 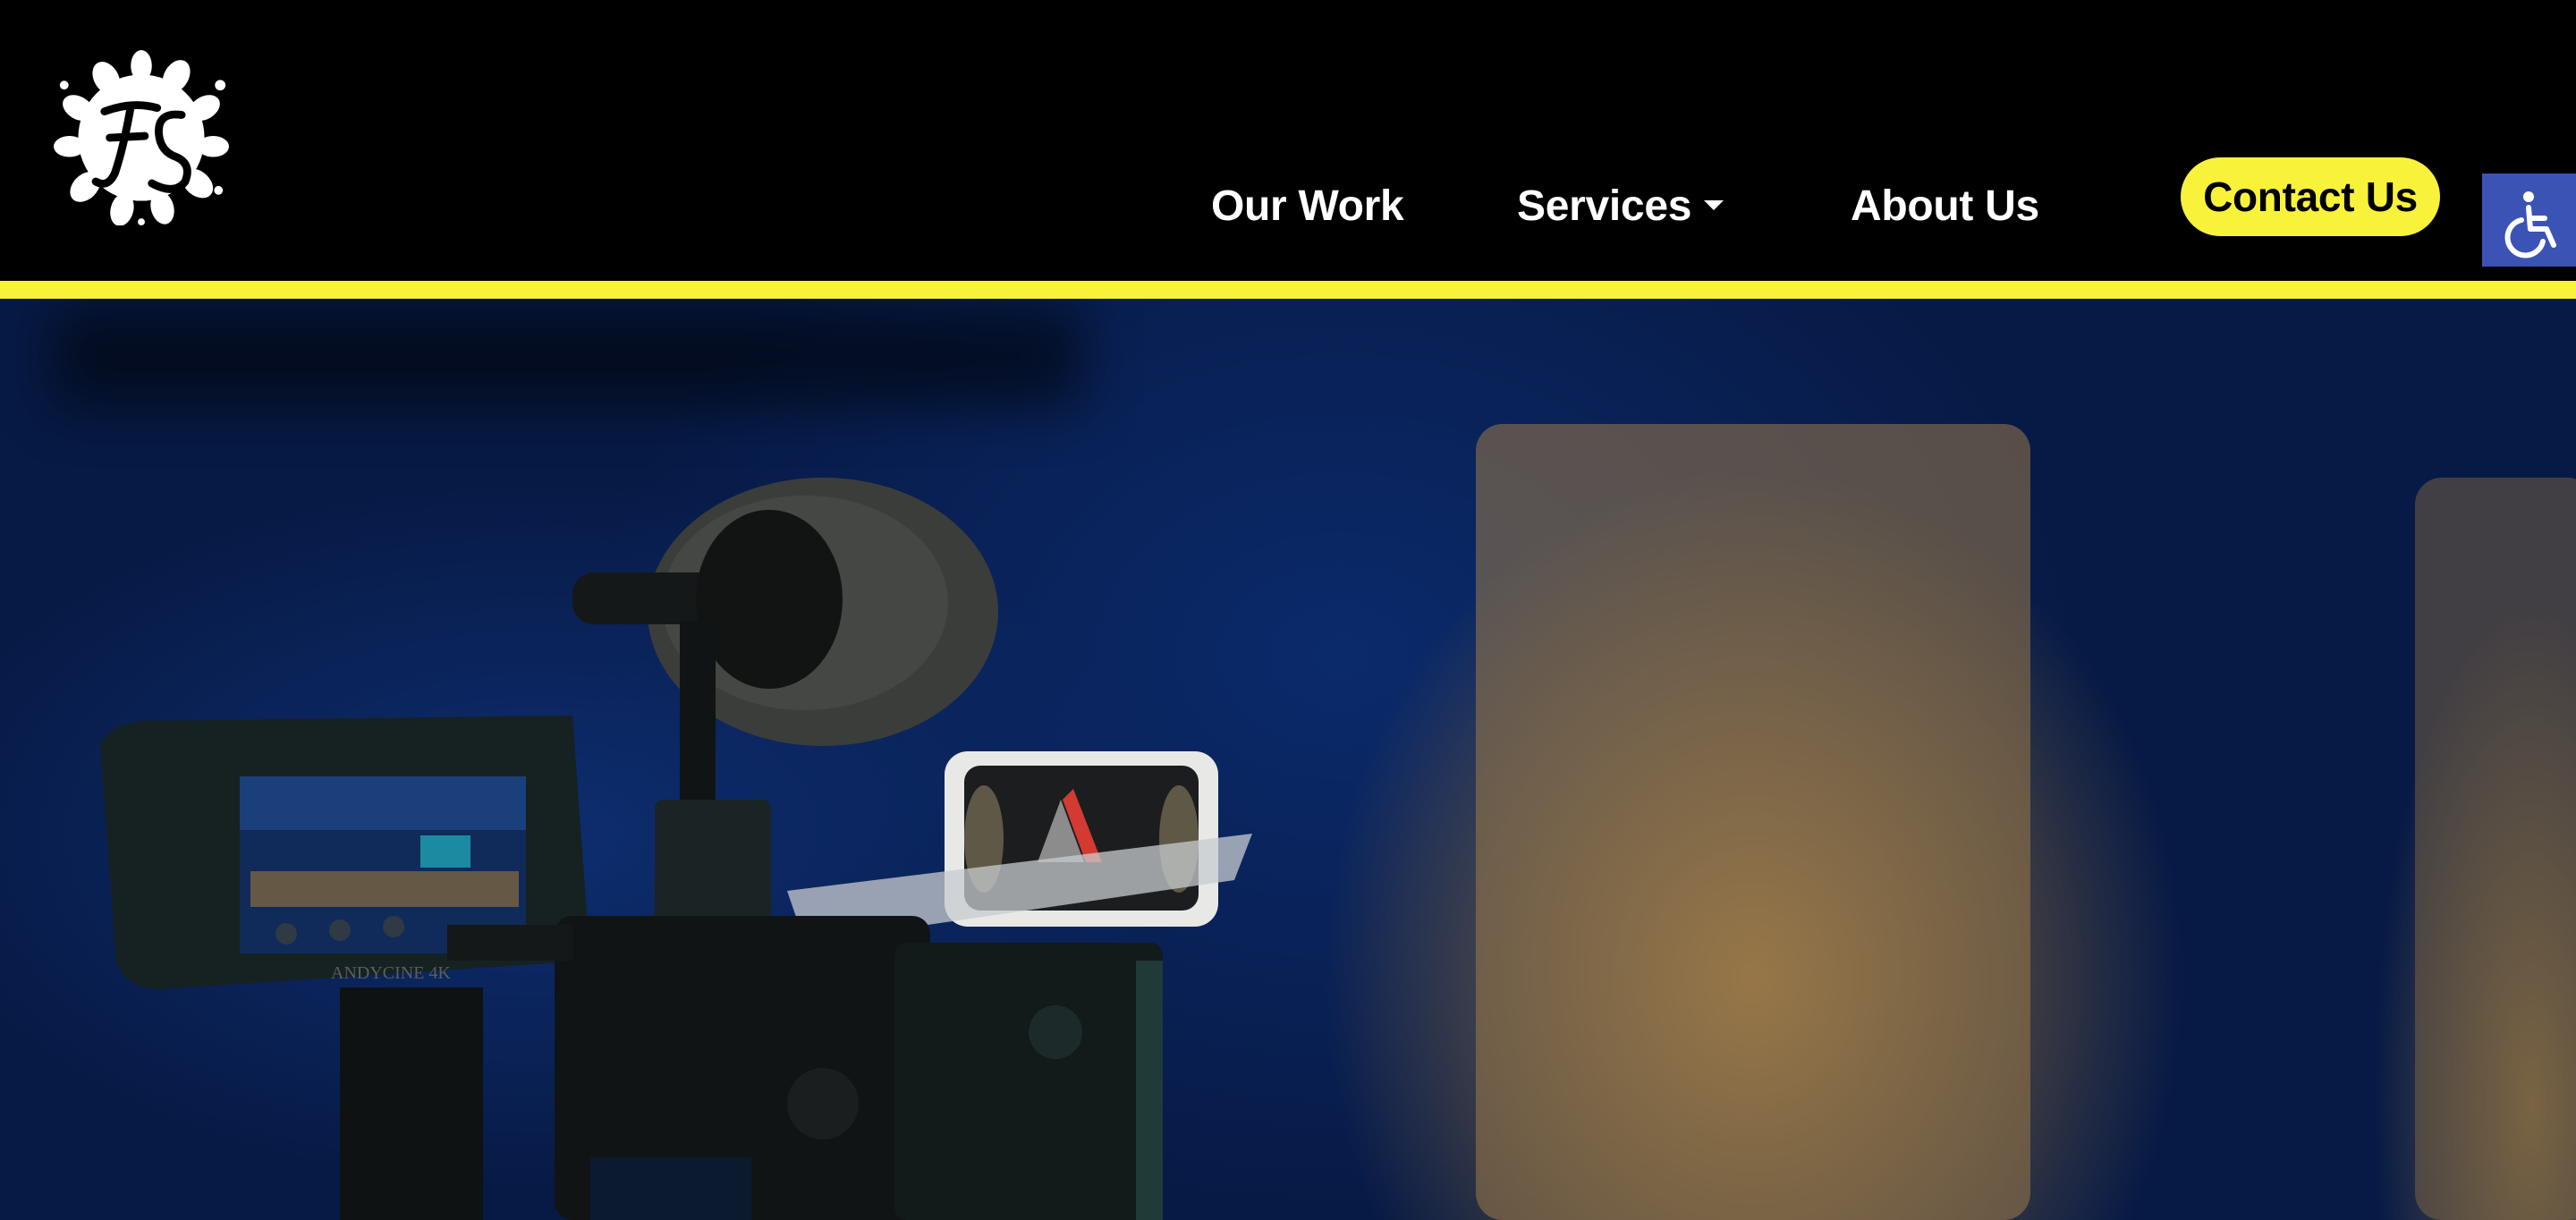 I want to click on background-panel-right, so click(x=2495, y=849).